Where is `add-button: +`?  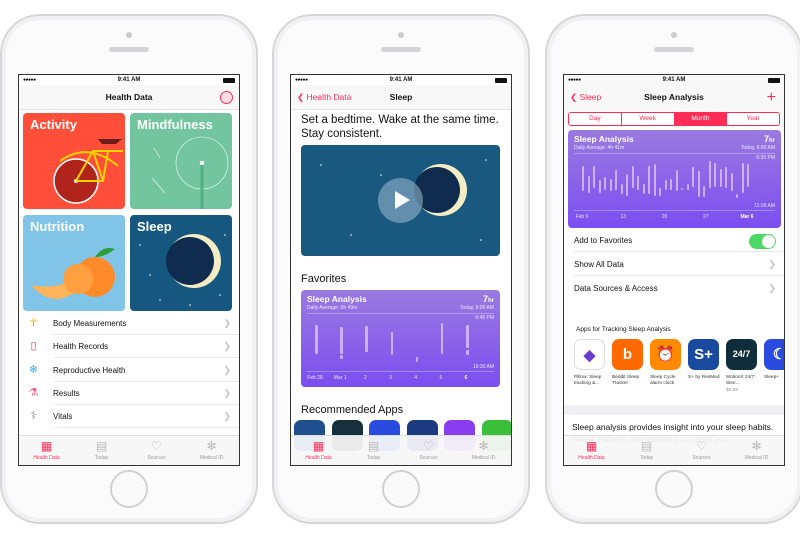
add-button: + is located at coordinates (771, 97).